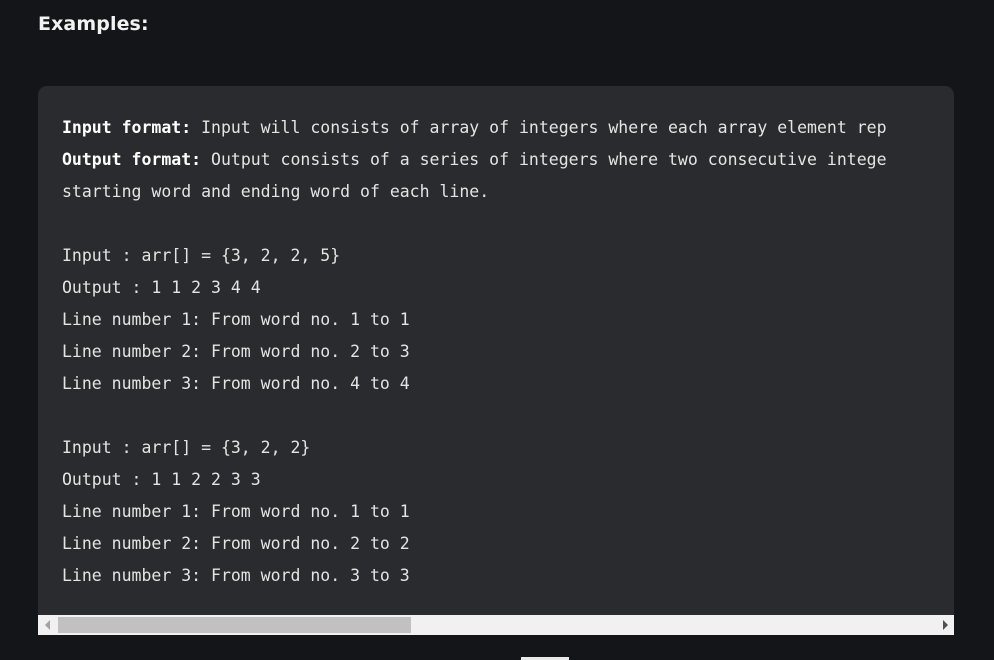 The width and height of the screenshot is (994, 660). Describe the element at coordinates (186, 447) in the screenshot. I see `example2-input: Input : arr[] = {3, 2, 2}` at that location.